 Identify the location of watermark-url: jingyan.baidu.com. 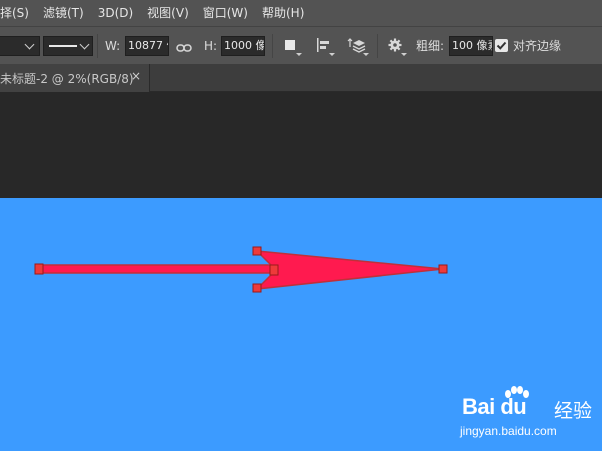
(508, 431).